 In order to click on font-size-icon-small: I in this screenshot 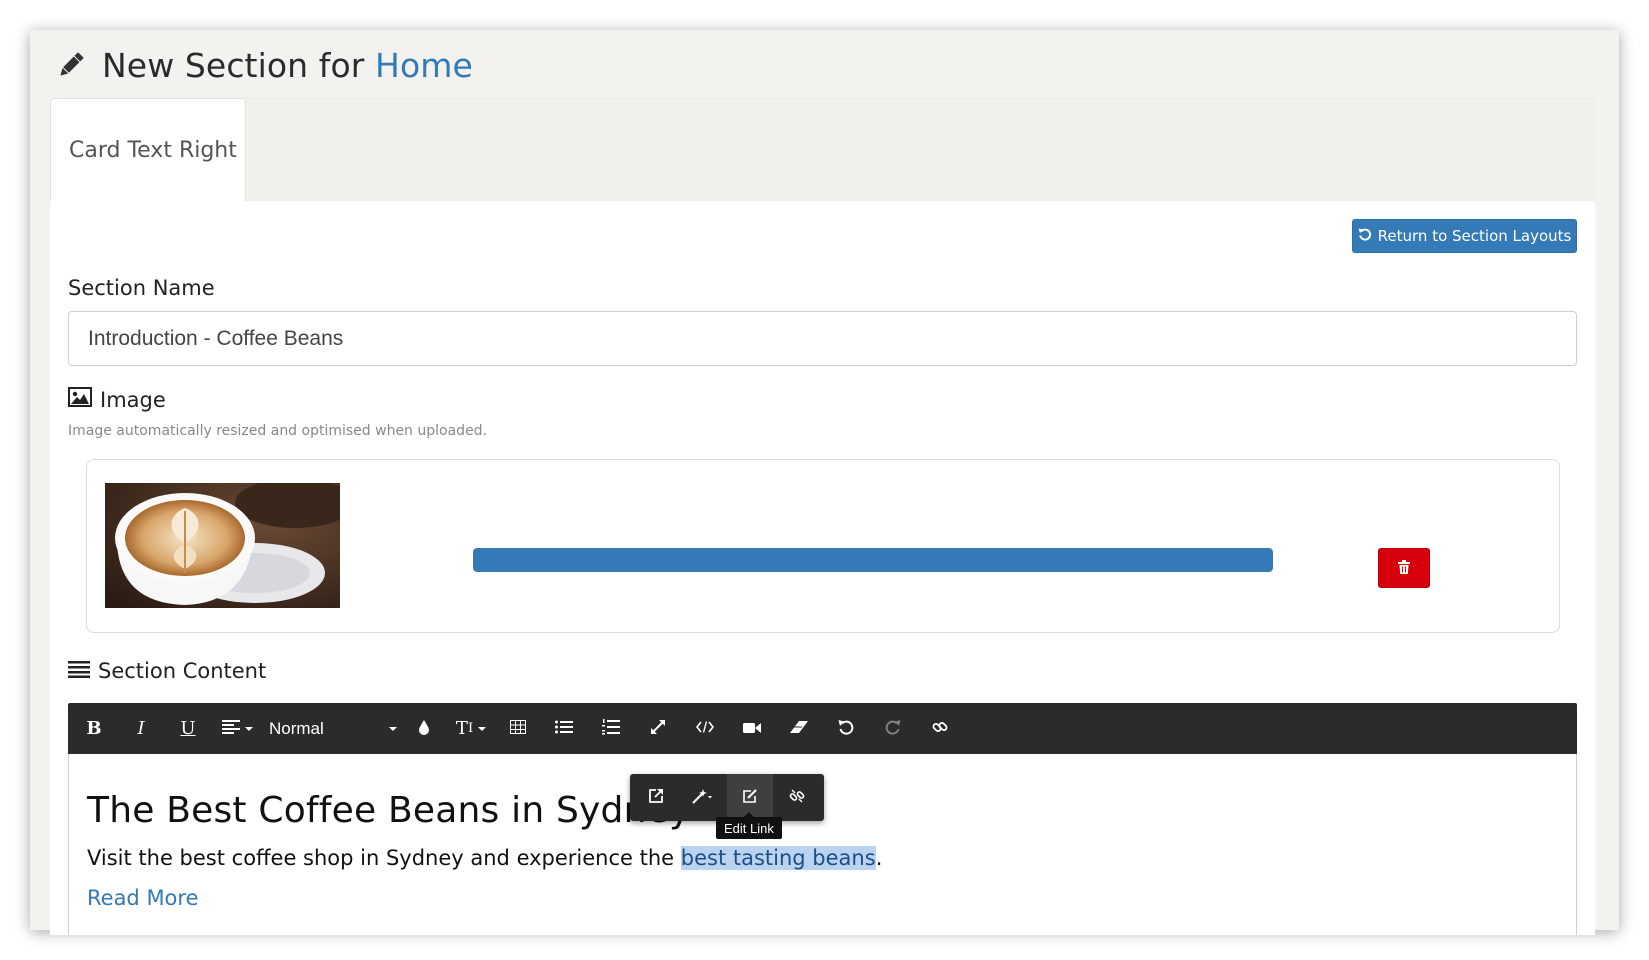, I will do `click(470, 728)`.